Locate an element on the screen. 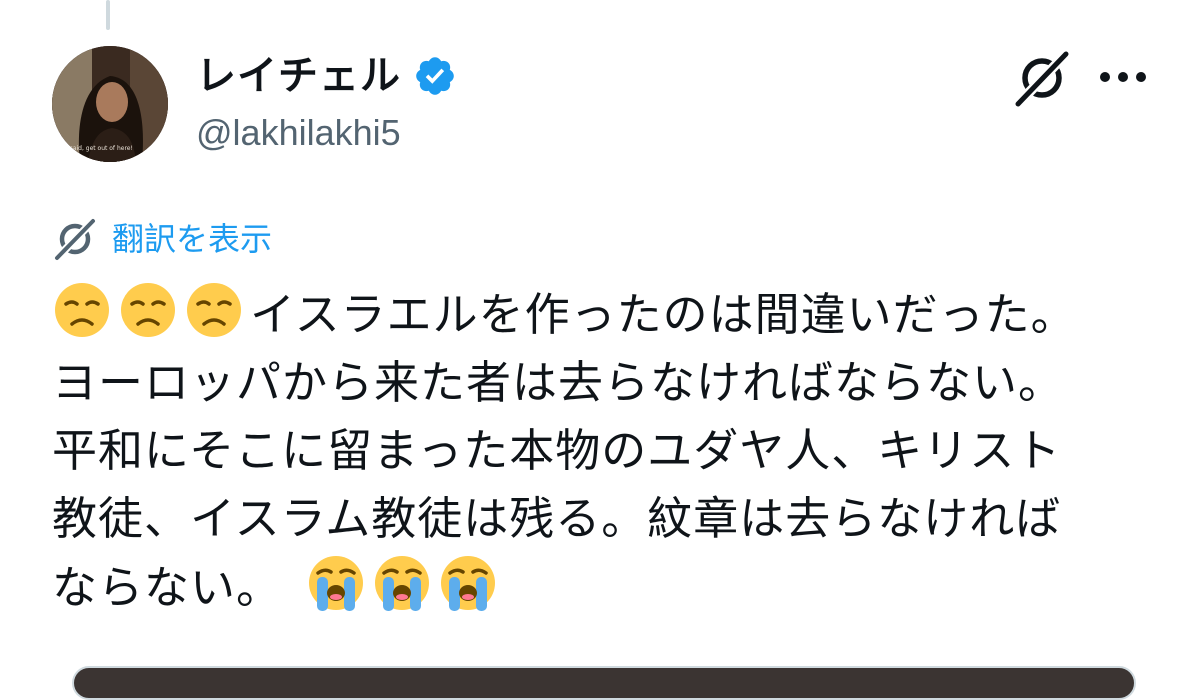 Image resolution: width=1200 pixels, height=700 pixels. tweet-line-1: イスラエルを作ったのは間違いだった。 is located at coordinates (607, 314).